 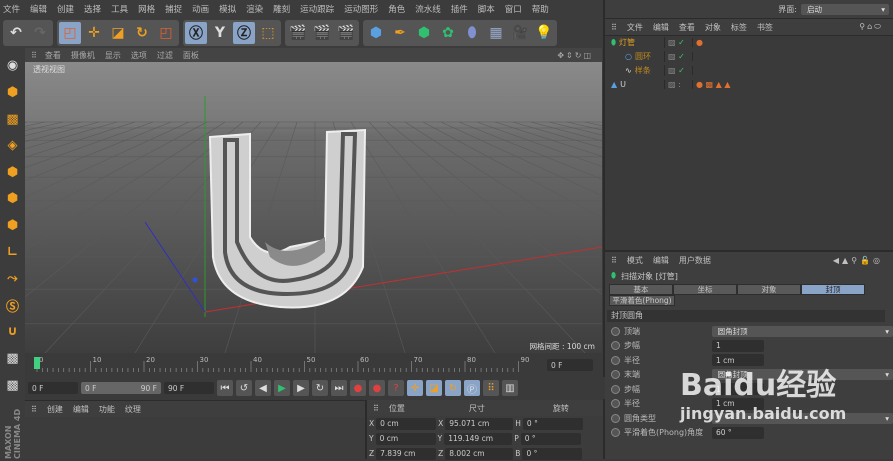 What do you see at coordinates (196, 33) in the screenshot?
I see `x-axis-icon: Ⓧ` at bounding box center [196, 33].